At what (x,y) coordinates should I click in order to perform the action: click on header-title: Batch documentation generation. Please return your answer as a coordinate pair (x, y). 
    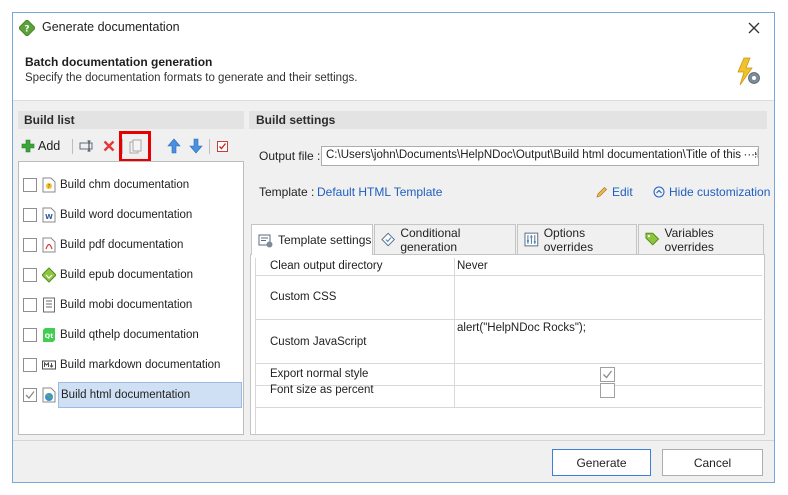
    Looking at the image, I should click on (119, 62).